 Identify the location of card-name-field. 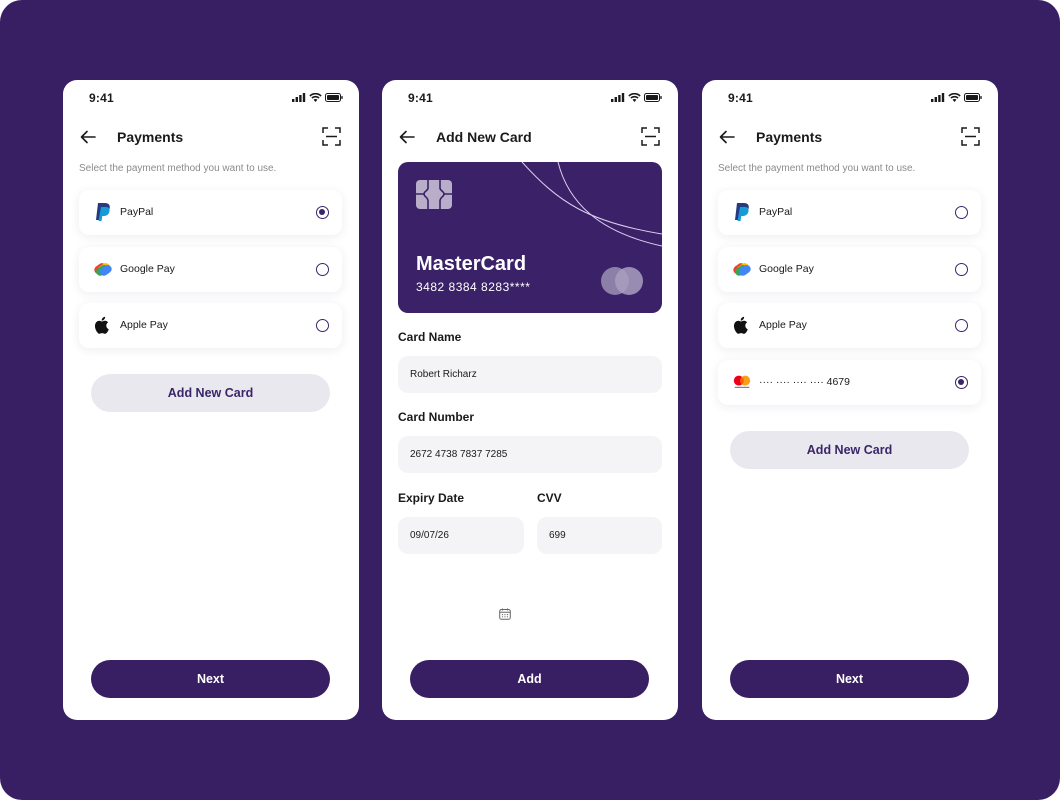
(530, 374).